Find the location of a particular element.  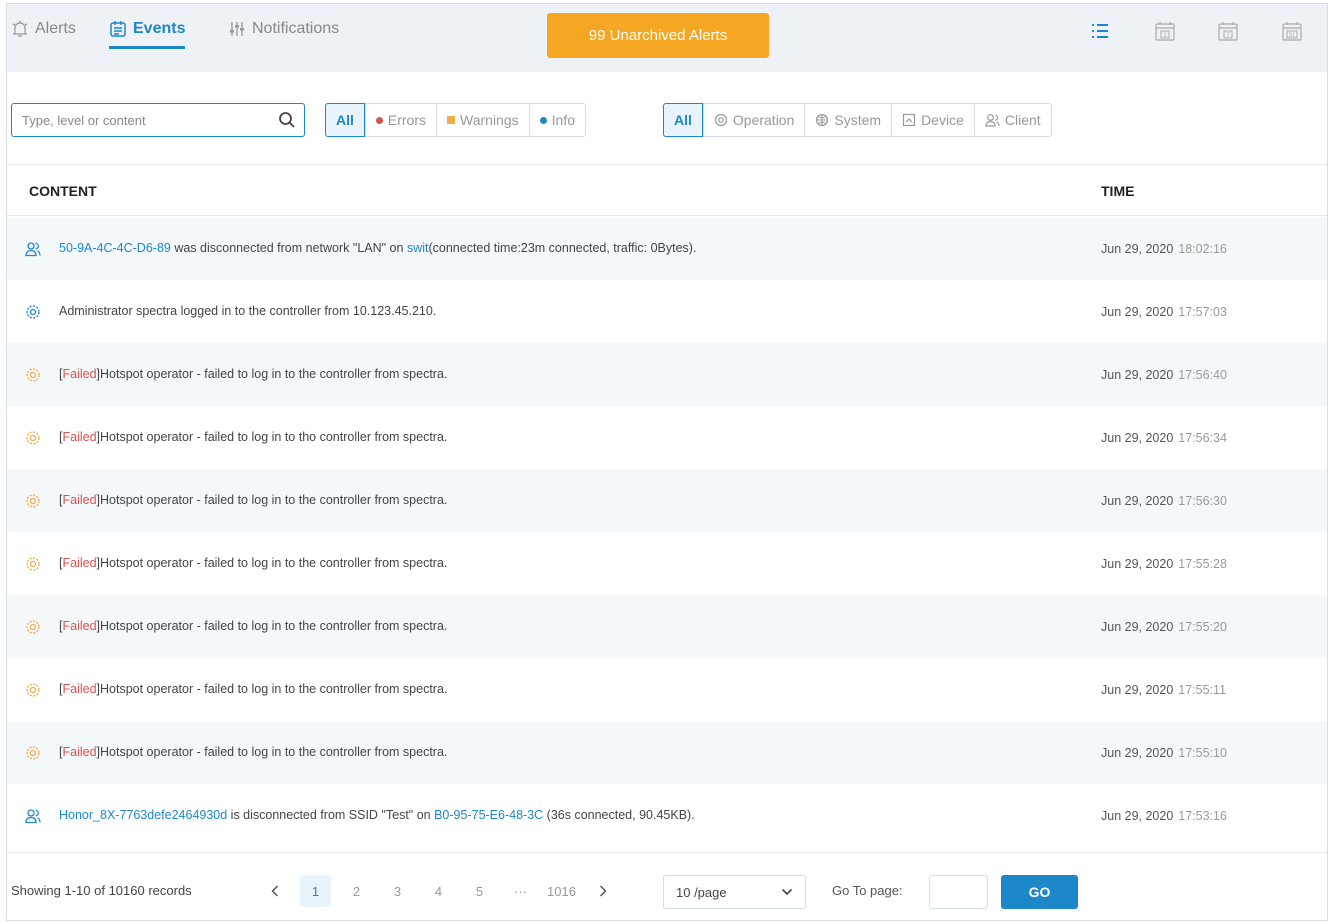

event-link: swit is located at coordinates (418, 248).